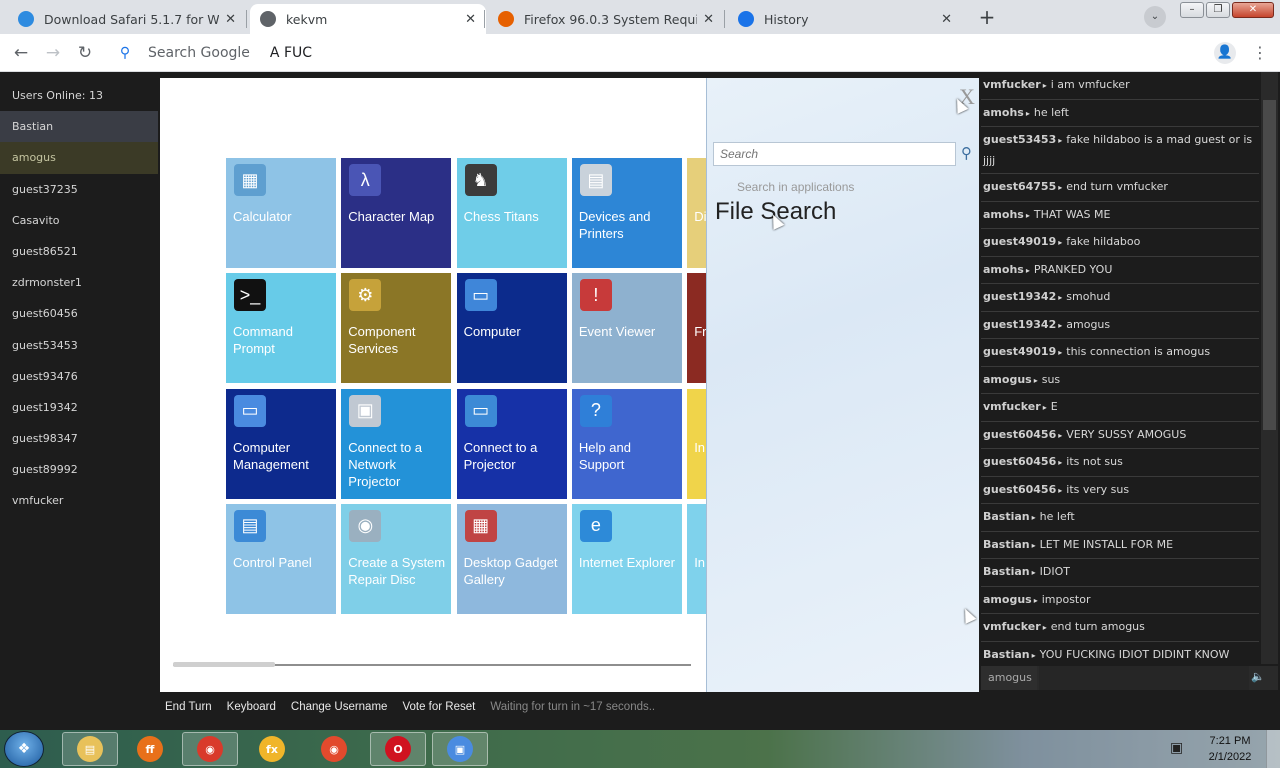  I want to click on chat-message-user: Bastian, so click(1006, 516).